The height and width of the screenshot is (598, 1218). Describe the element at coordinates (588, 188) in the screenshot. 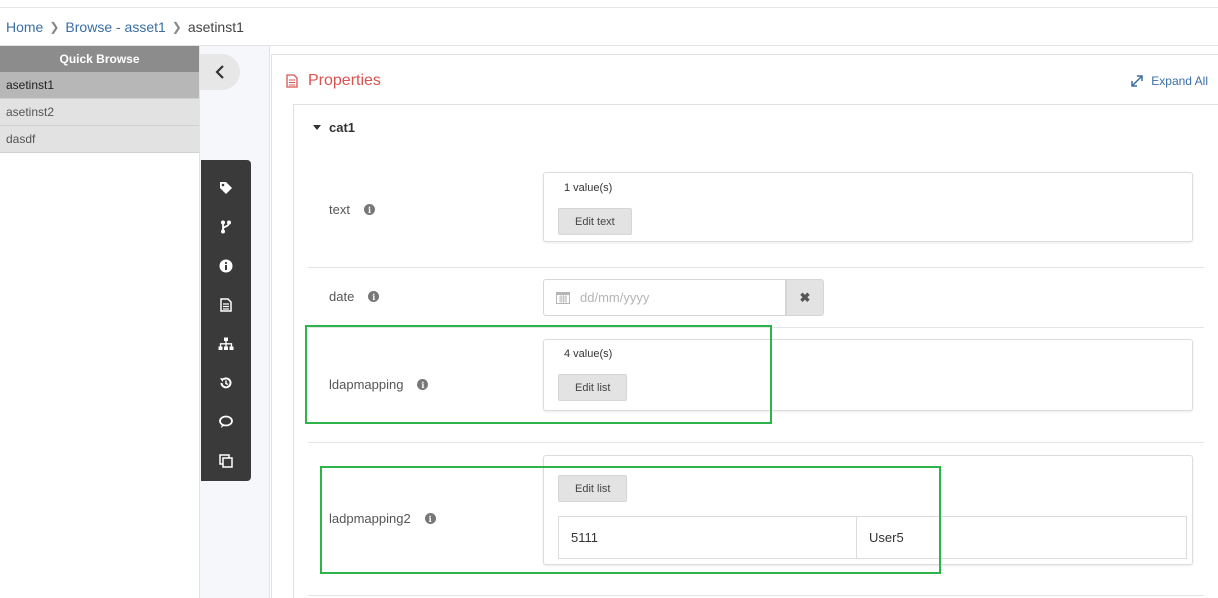

I see `value-count: 1 value(s)` at that location.